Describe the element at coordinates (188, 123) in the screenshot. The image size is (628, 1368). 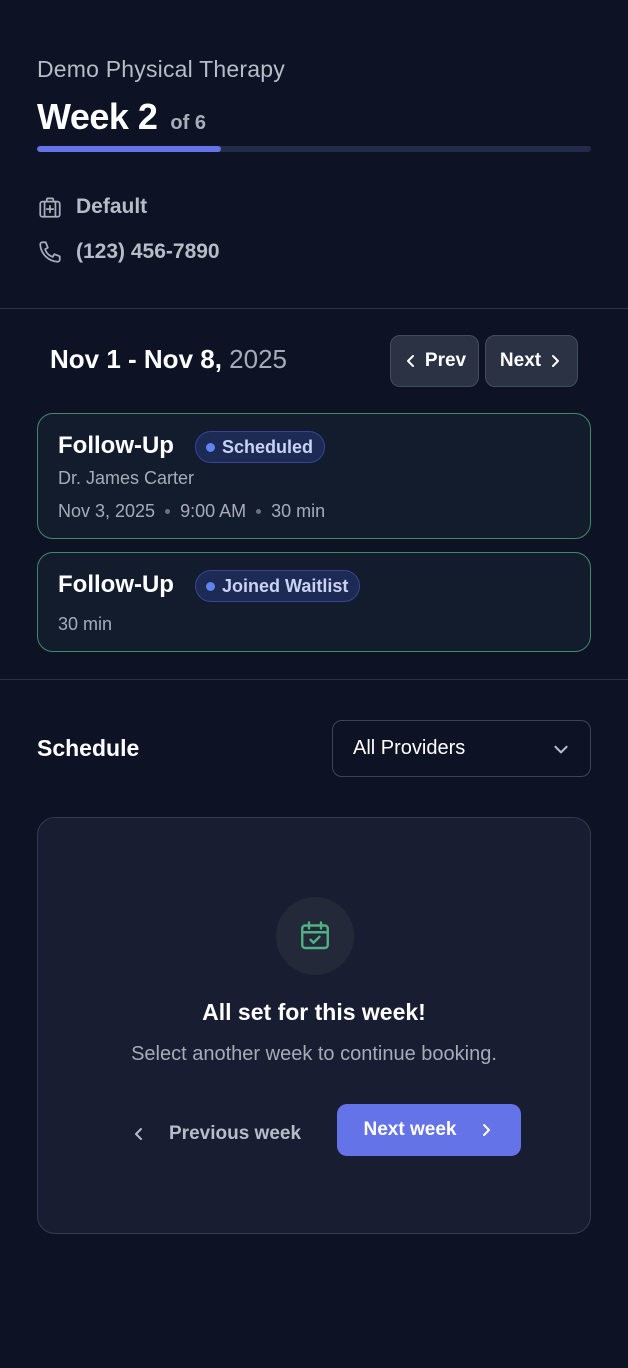
I see `week-total: of 6` at that location.